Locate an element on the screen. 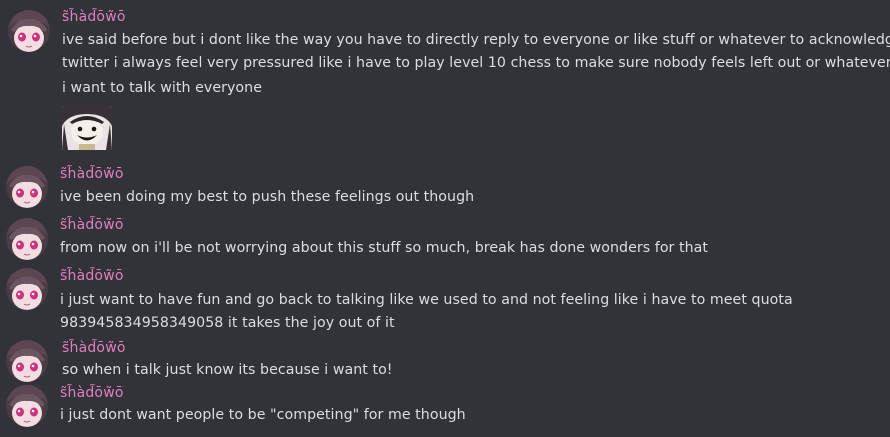 This screenshot has height=437, width=890. smiling-face-sticker-icon is located at coordinates (87, 128).